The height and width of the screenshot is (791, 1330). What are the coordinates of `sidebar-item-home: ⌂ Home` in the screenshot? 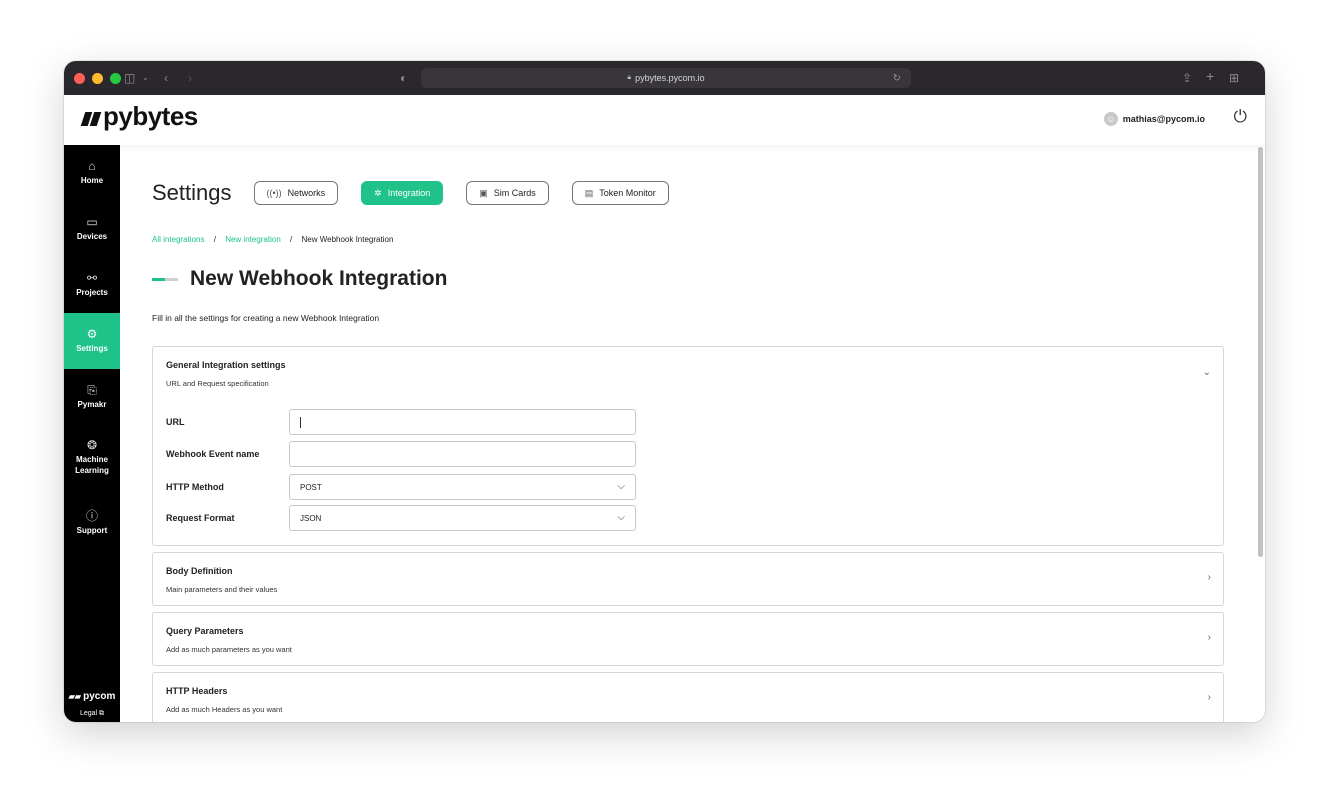 It's located at (92, 173).